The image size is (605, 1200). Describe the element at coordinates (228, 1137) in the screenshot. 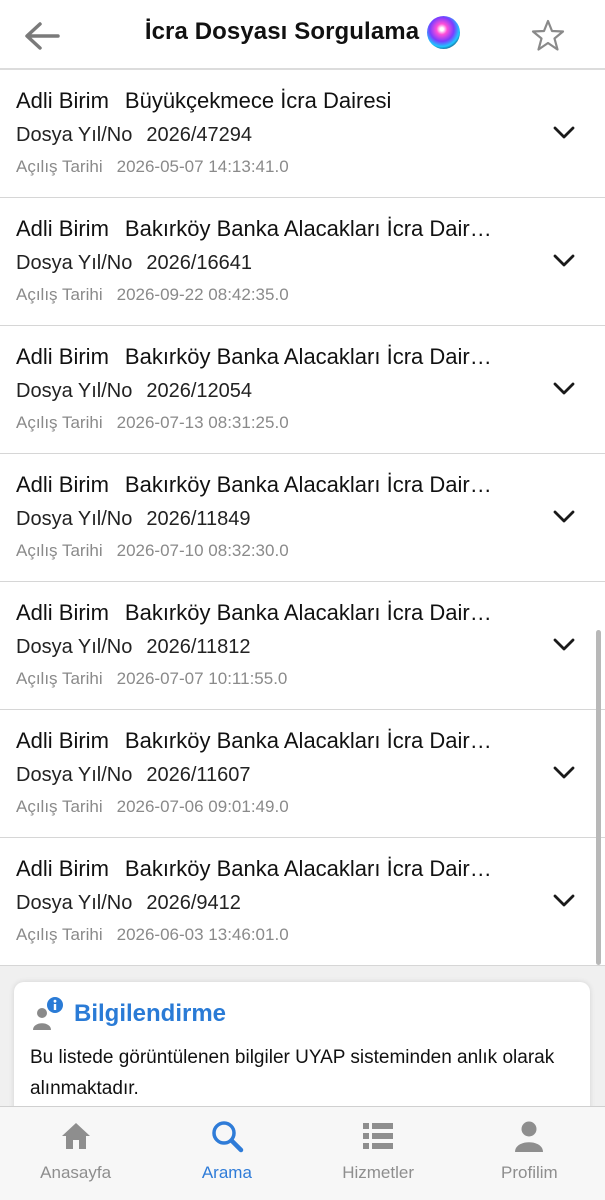

I see `search-icon` at that location.